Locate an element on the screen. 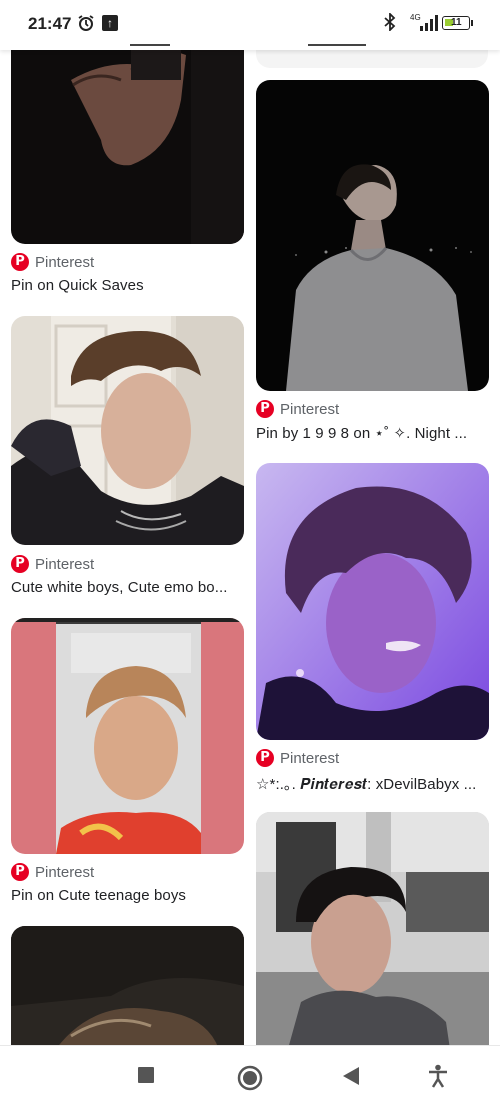 This screenshot has width=500, height=1113. signal-icon is located at coordinates (429, 25).